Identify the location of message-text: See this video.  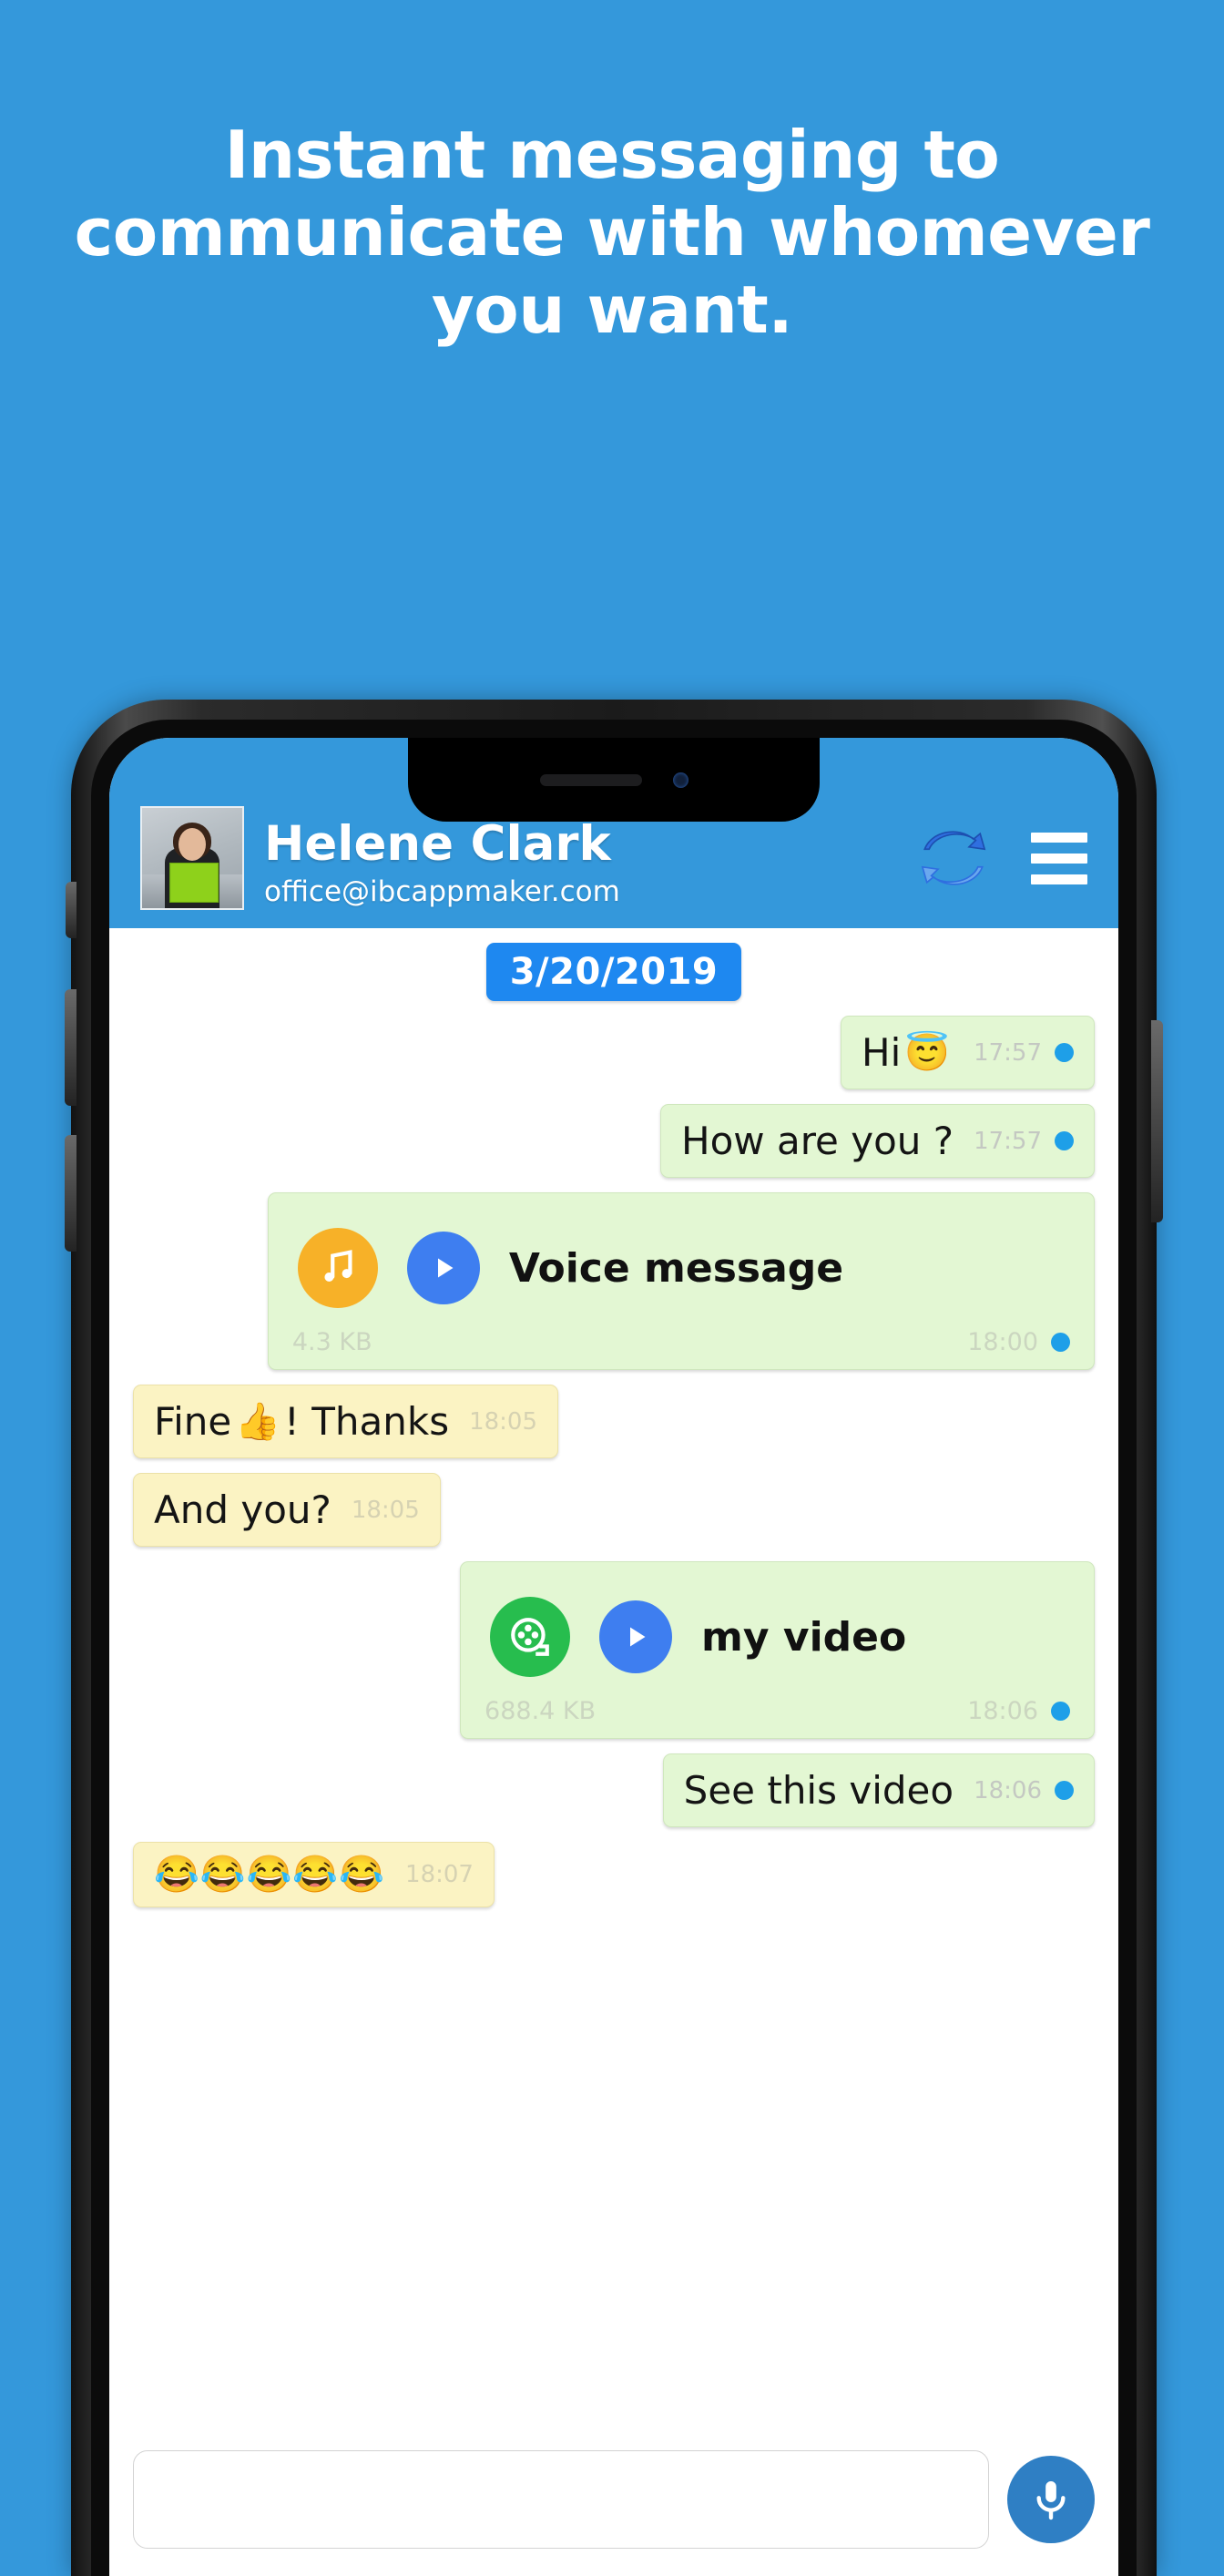
(819, 1791).